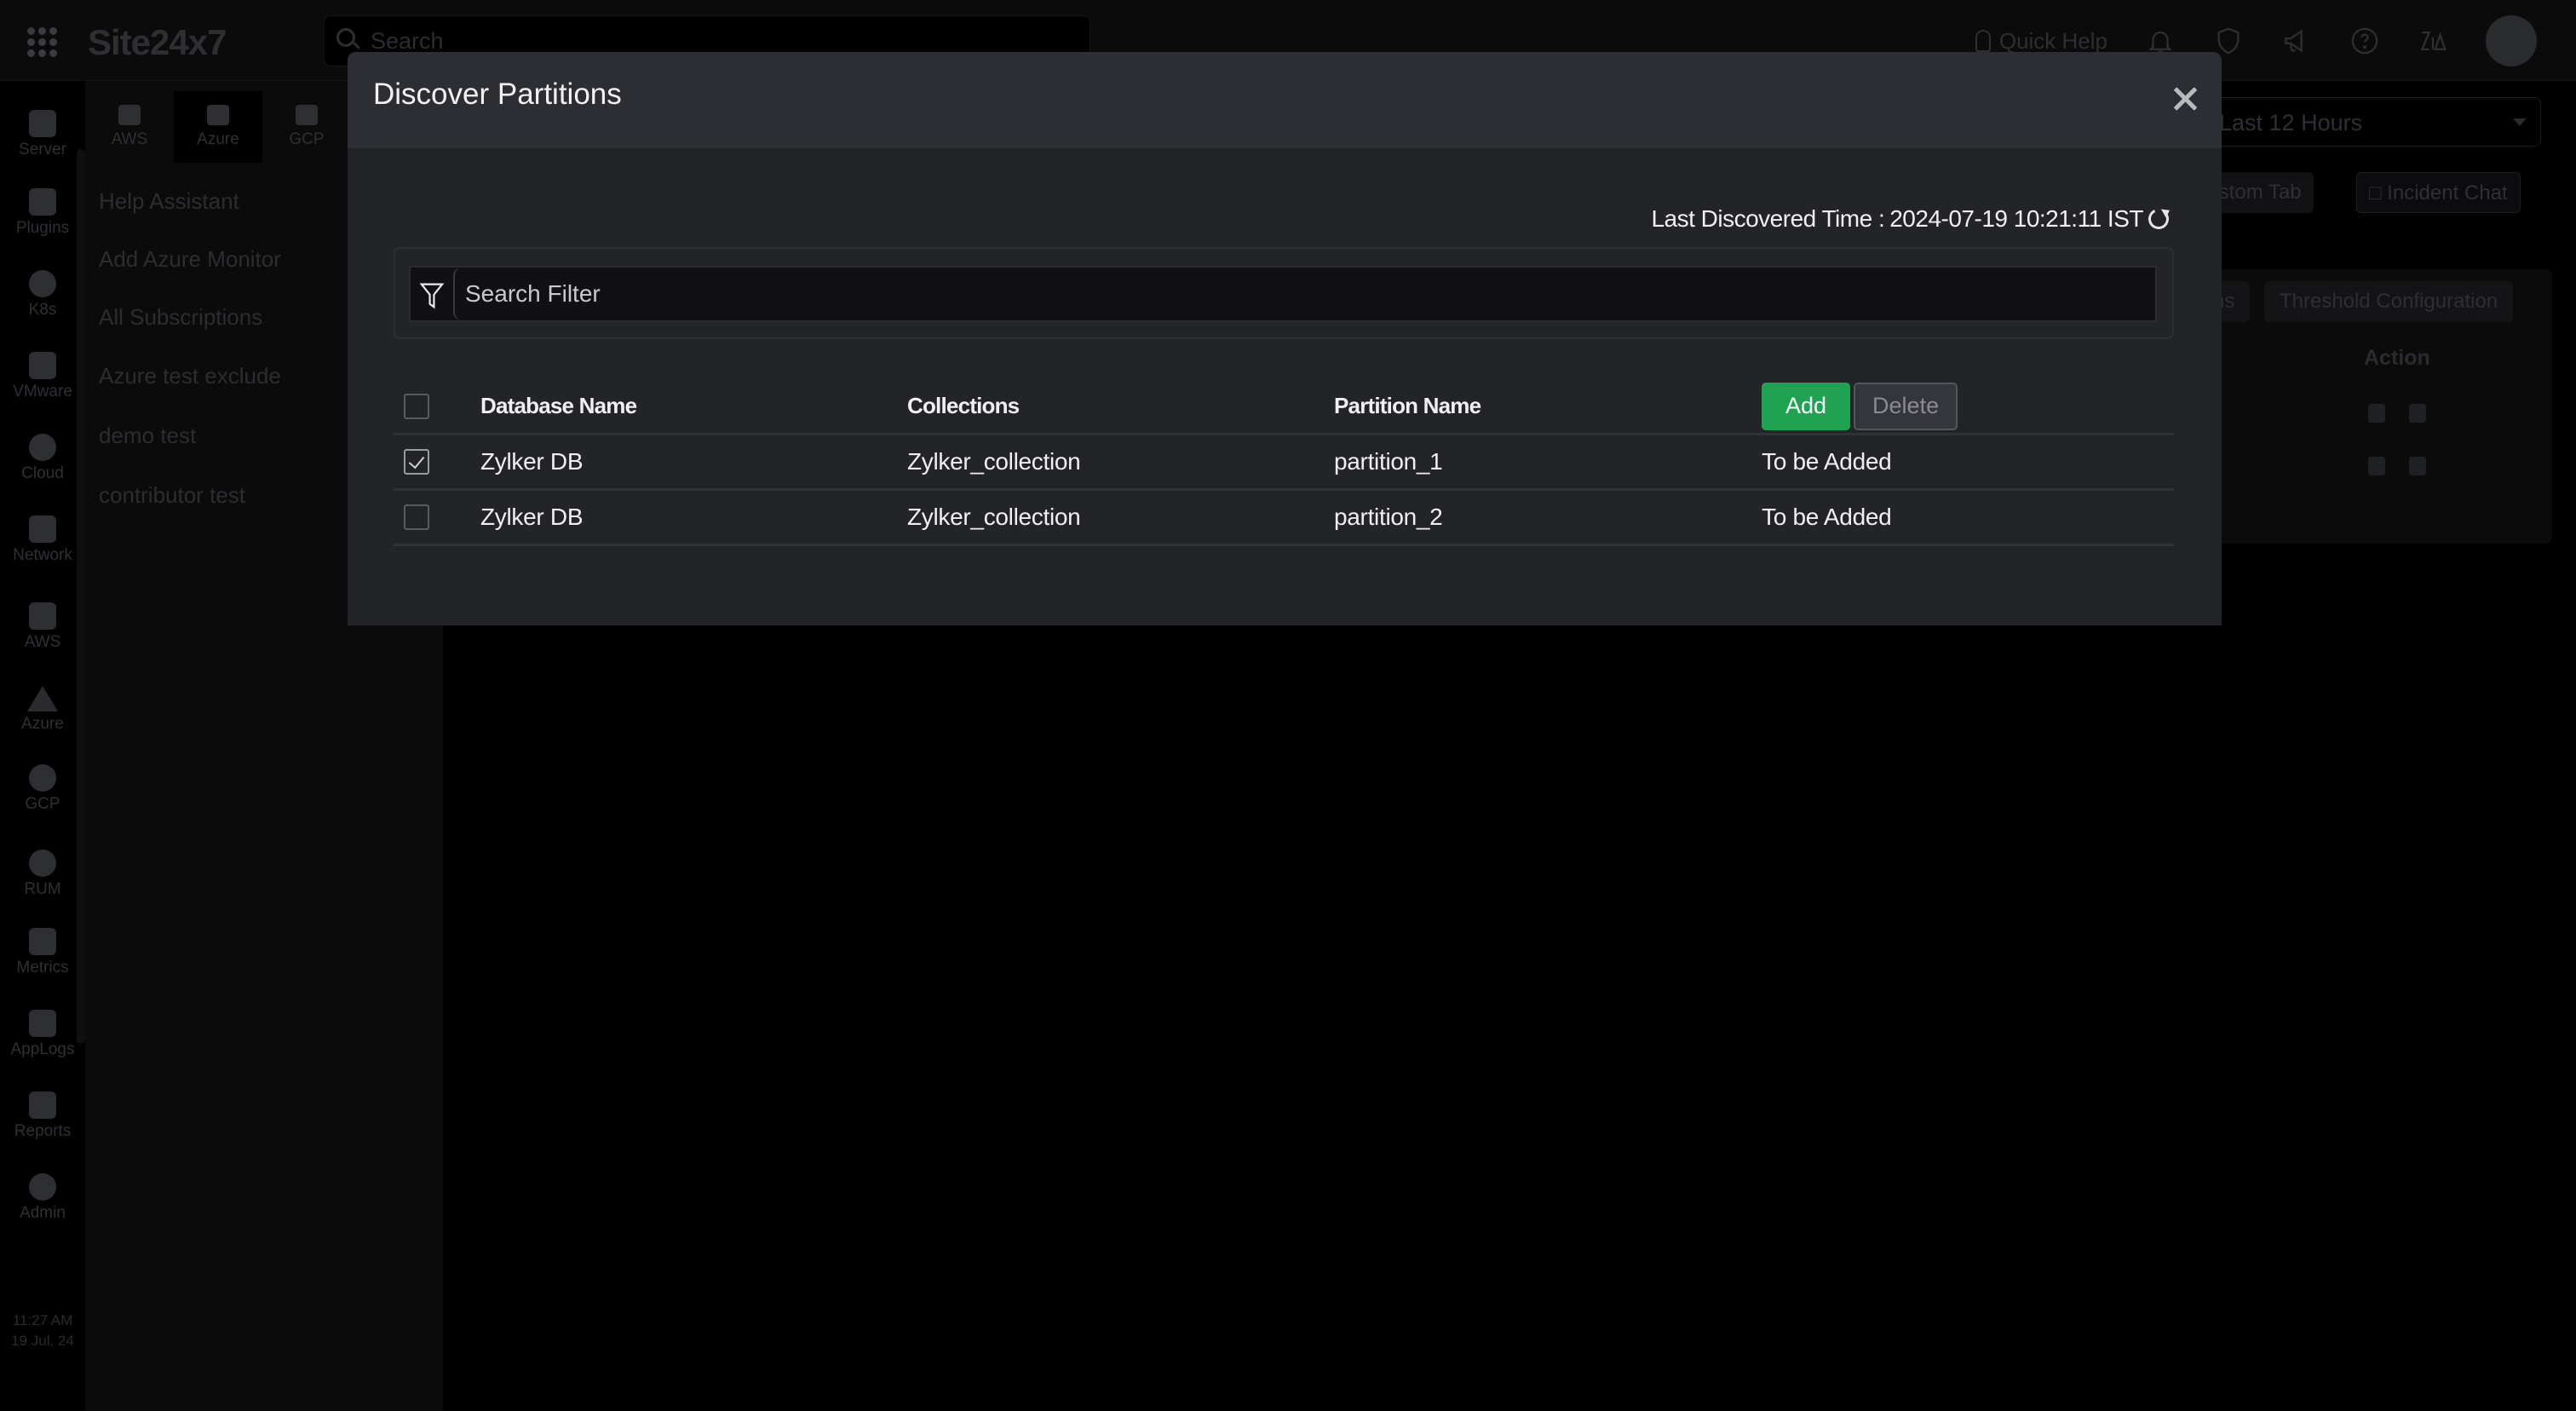 This screenshot has width=2576, height=1411. Describe the element at coordinates (43, 555) in the screenshot. I see `nav-label: Network` at that location.